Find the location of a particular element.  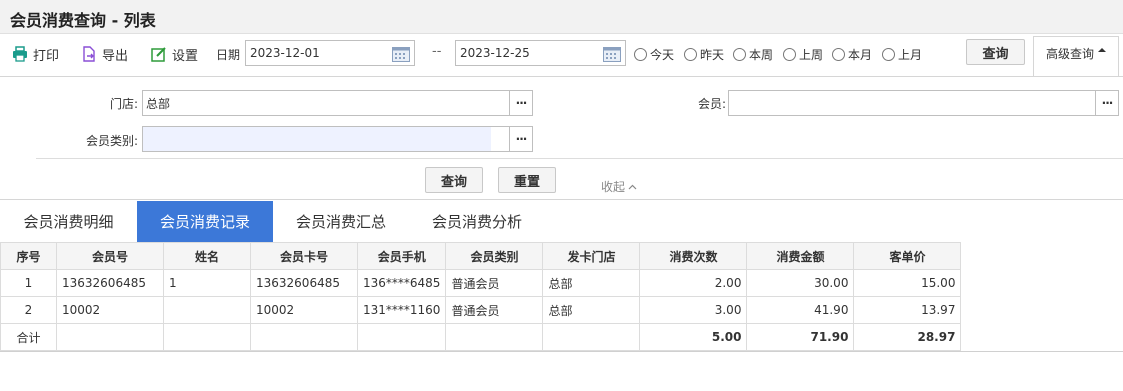

settings-button: 设置 is located at coordinates (174, 54).